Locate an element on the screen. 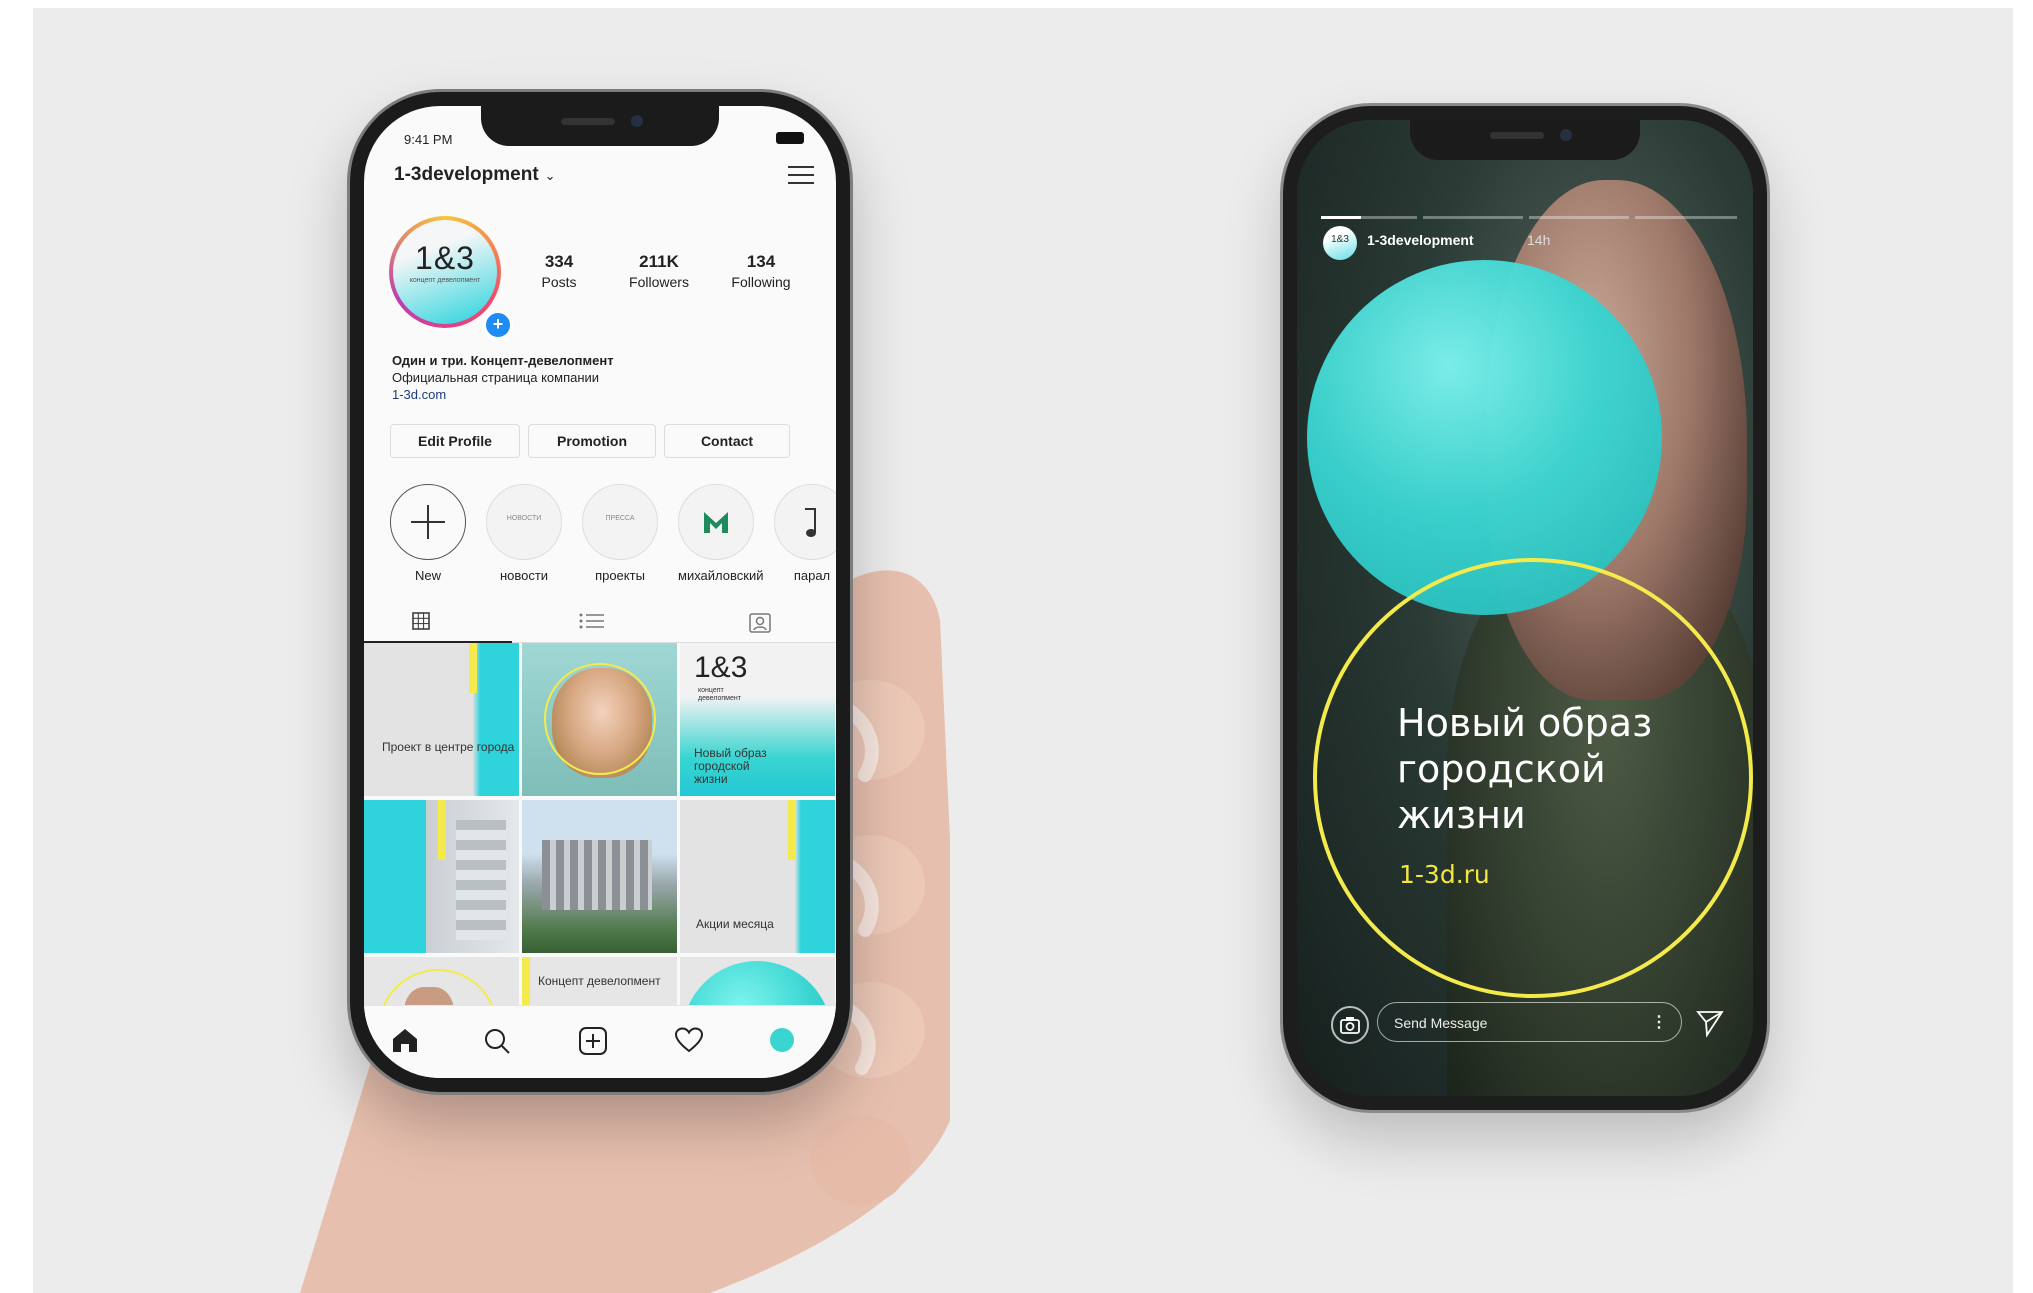 The image size is (2033, 1293). profile-tab-avatar is located at coordinates (782, 1040).